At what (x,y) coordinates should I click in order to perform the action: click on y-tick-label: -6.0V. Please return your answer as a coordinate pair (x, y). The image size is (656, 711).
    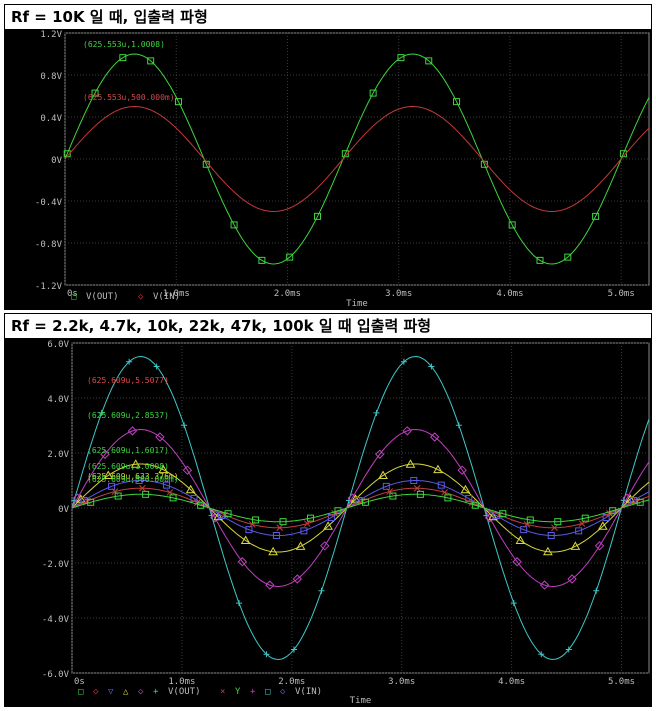
    Looking at the image, I should click on (56, 675).